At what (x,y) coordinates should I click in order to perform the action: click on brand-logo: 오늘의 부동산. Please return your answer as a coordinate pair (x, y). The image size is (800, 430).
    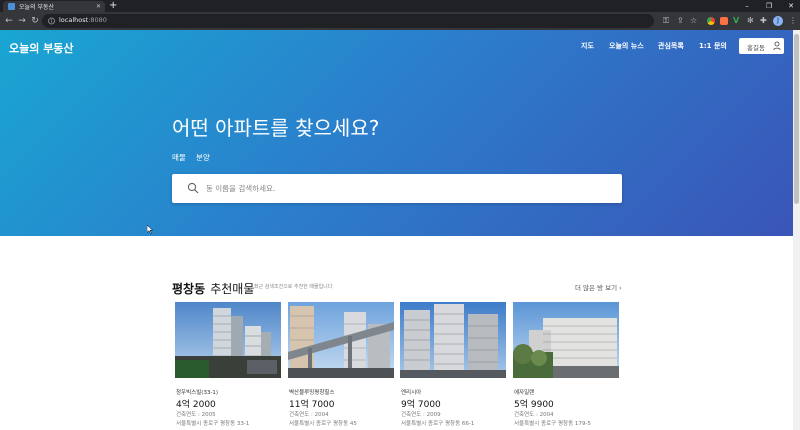
    Looking at the image, I should click on (41, 48).